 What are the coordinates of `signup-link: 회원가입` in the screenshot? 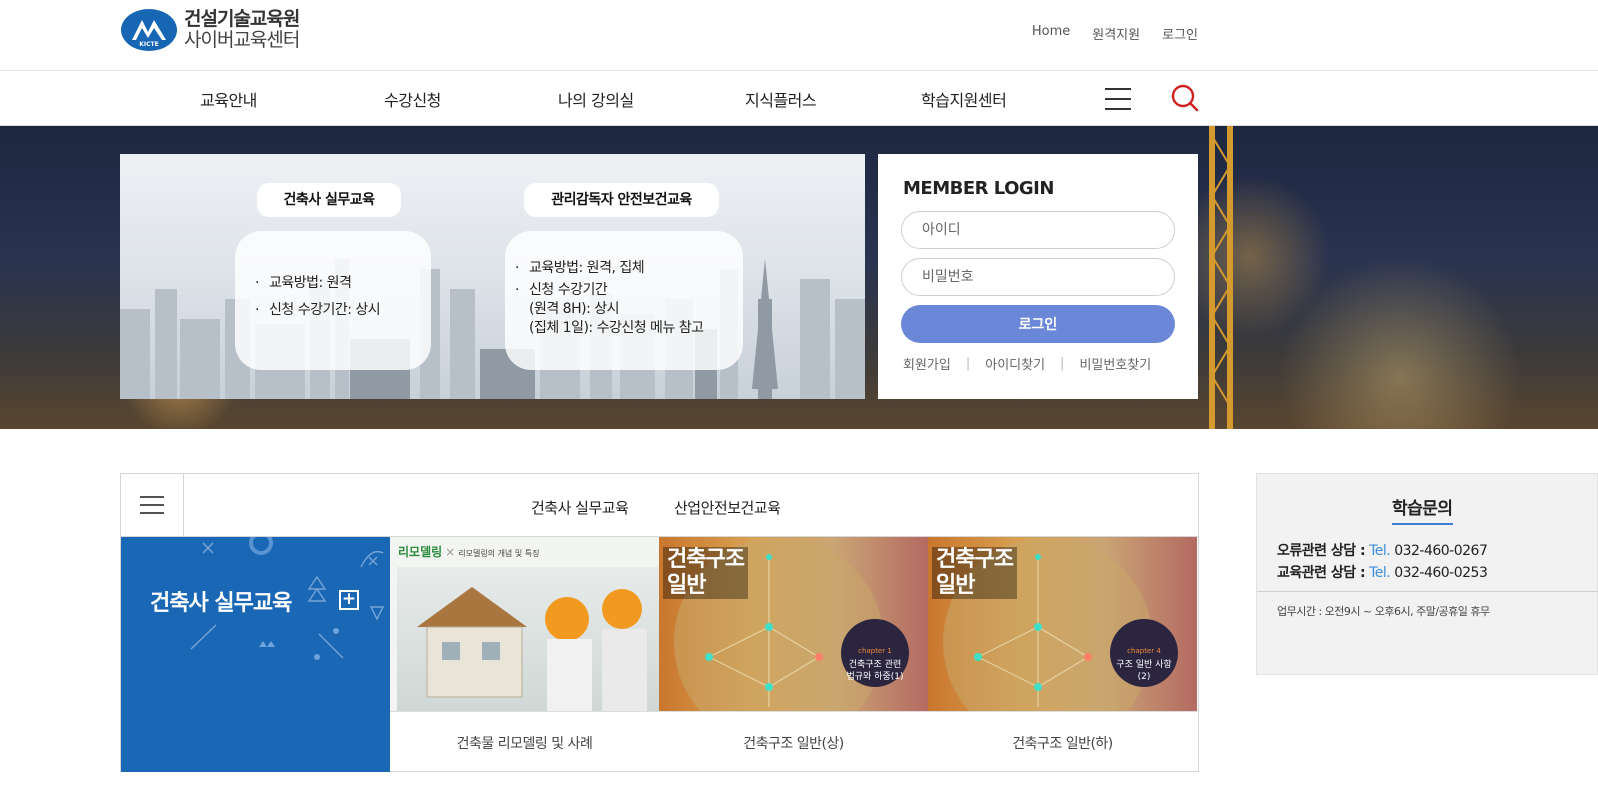 It's located at (927, 363).